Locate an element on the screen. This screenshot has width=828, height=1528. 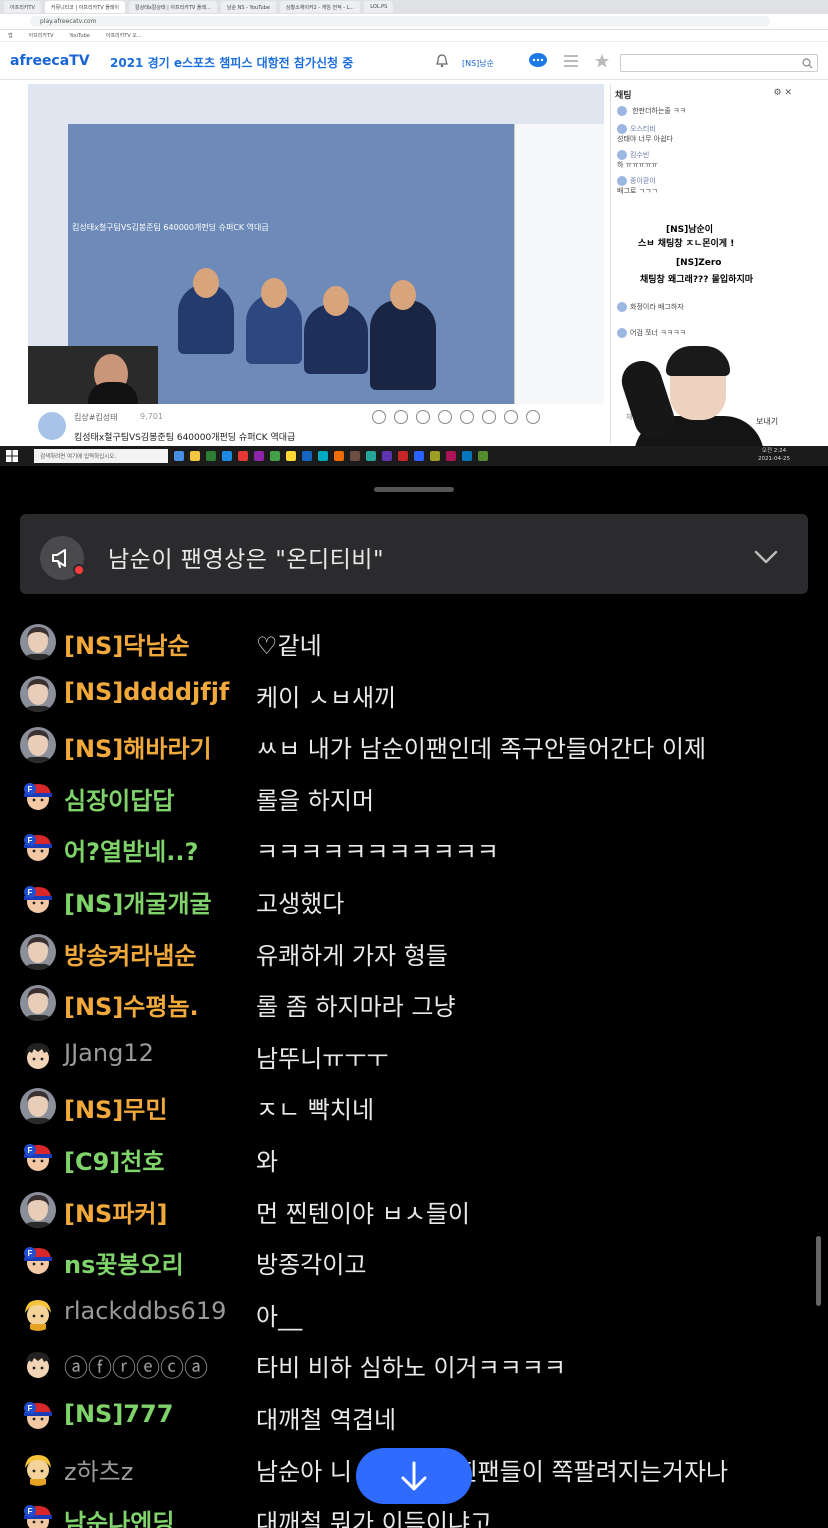
recommend-icon is located at coordinates (379, 417).